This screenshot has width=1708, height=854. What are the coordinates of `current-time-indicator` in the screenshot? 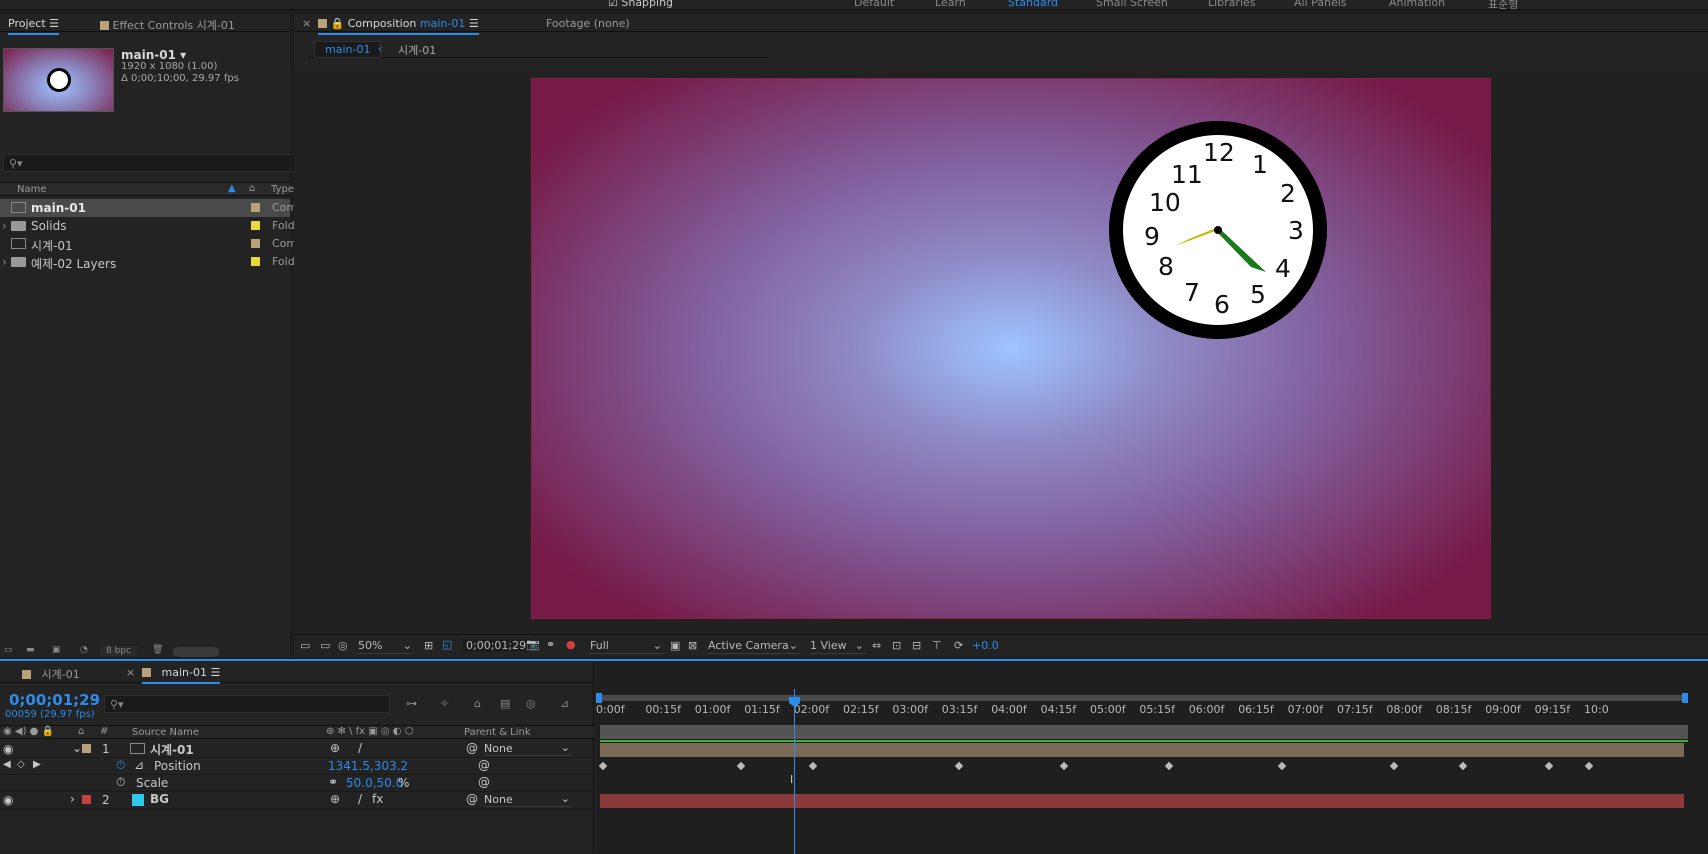 It's located at (794, 771).